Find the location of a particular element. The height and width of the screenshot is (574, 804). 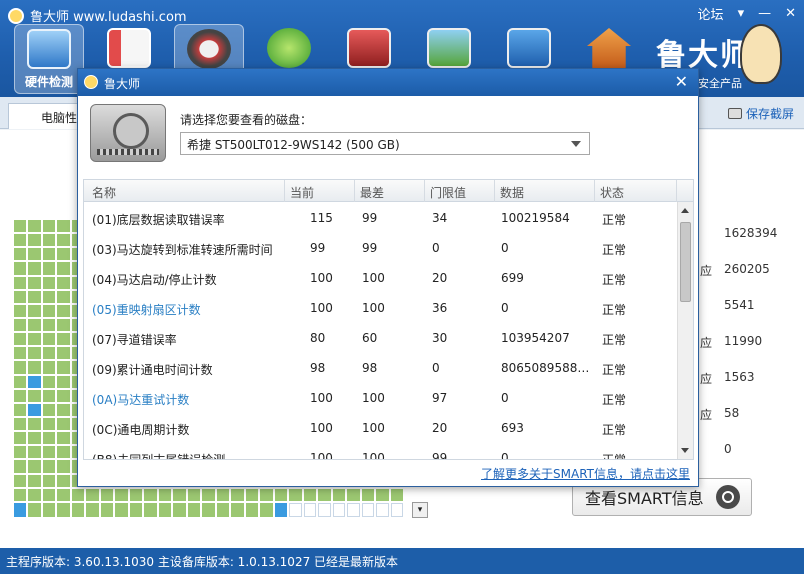

col-header-current: 当前 is located at coordinates (302, 192).